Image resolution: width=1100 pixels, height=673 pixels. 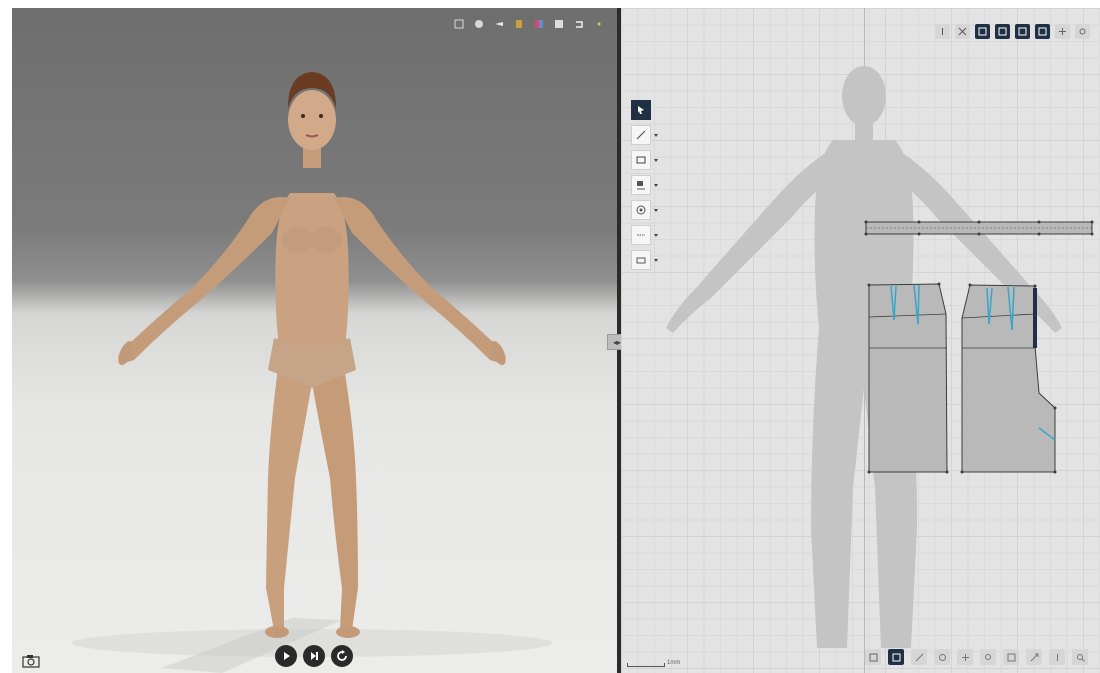 I want to click on view-c-icon, so click(x=1022, y=31).